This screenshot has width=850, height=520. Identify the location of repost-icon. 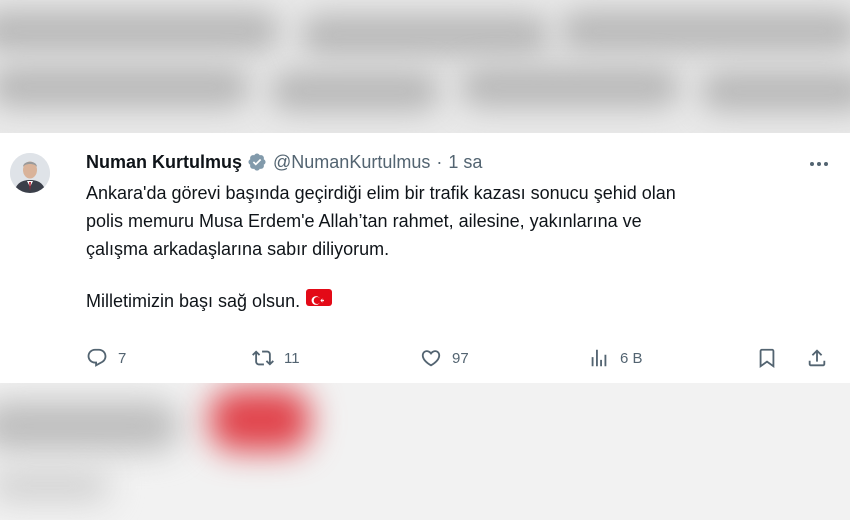
(263, 358).